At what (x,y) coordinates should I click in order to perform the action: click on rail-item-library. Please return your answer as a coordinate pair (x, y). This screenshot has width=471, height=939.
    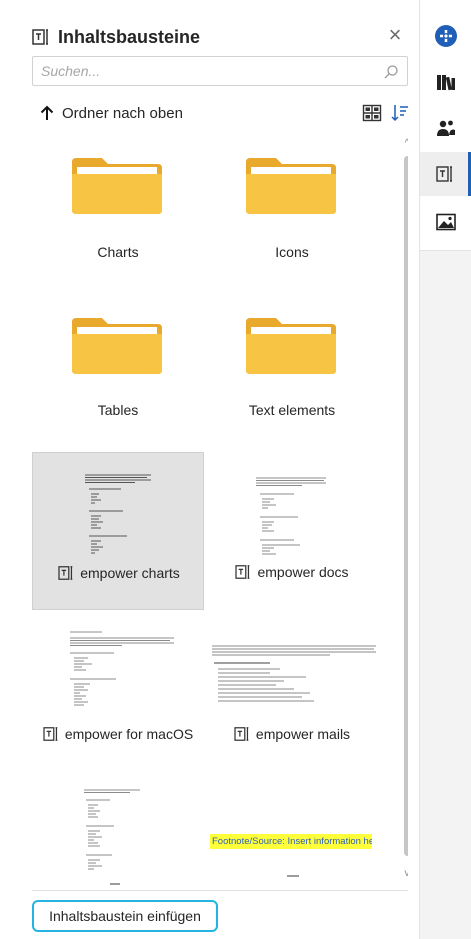
    Looking at the image, I should click on (445, 82).